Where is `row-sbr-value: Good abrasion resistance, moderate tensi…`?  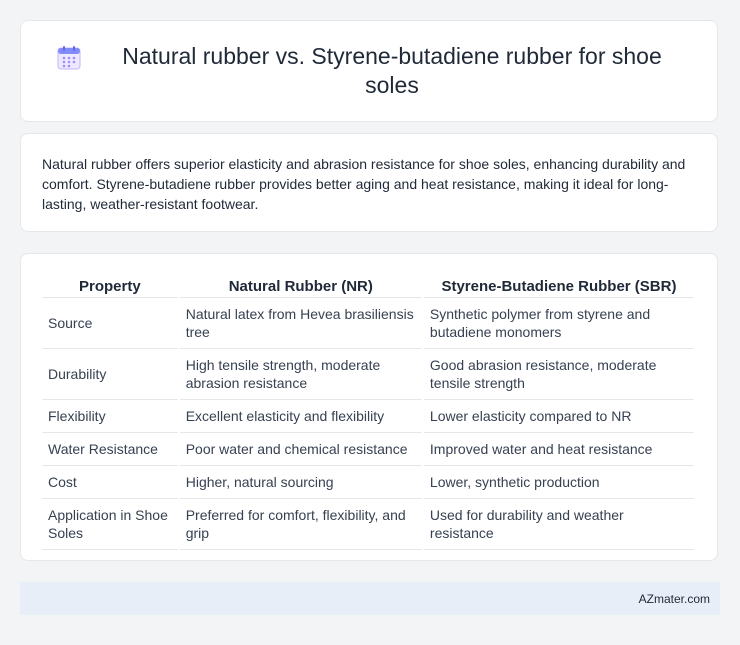
row-sbr-value: Good abrasion resistance, moderate tensi… is located at coordinates (558, 374).